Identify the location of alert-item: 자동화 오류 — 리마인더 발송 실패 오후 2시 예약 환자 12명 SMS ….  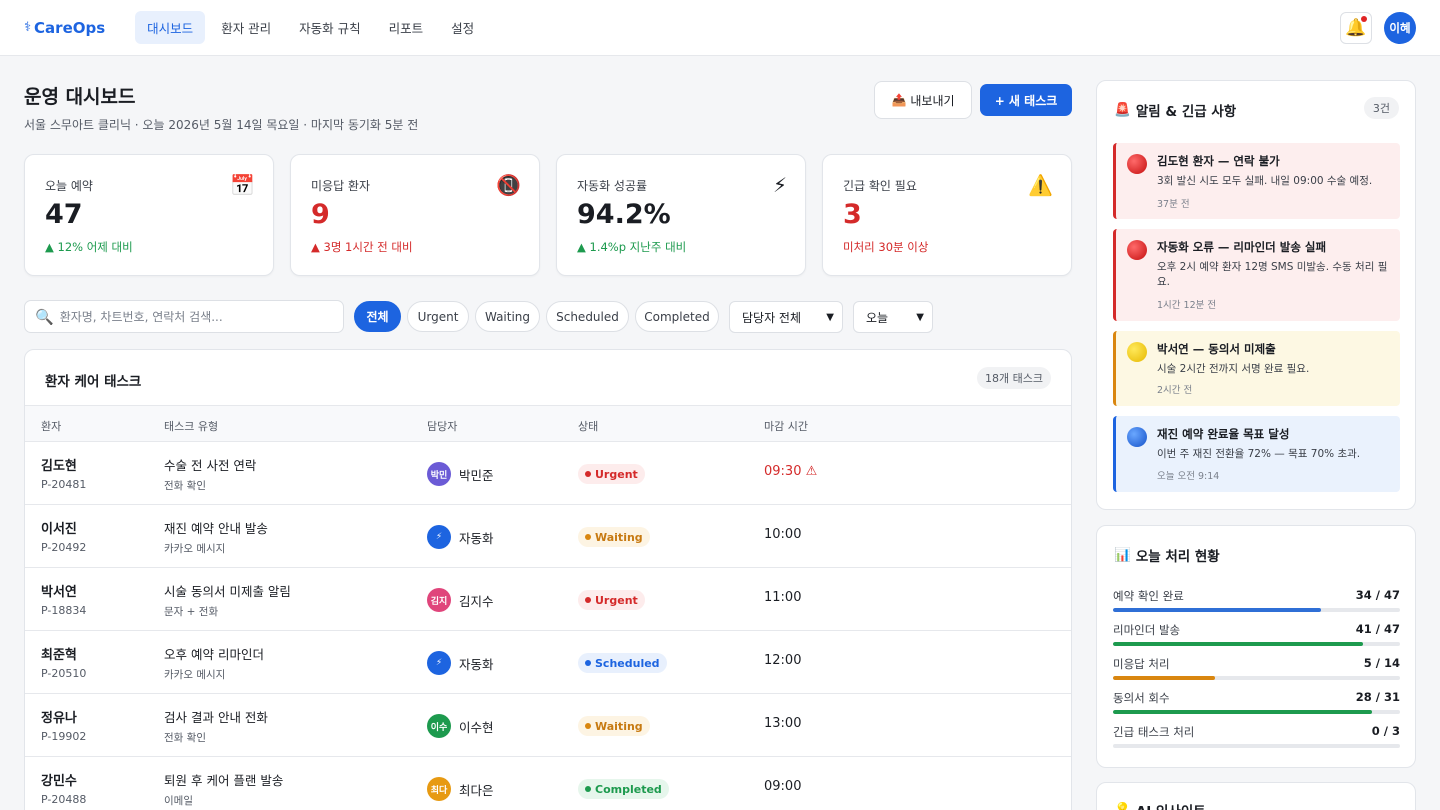
(1256, 275).